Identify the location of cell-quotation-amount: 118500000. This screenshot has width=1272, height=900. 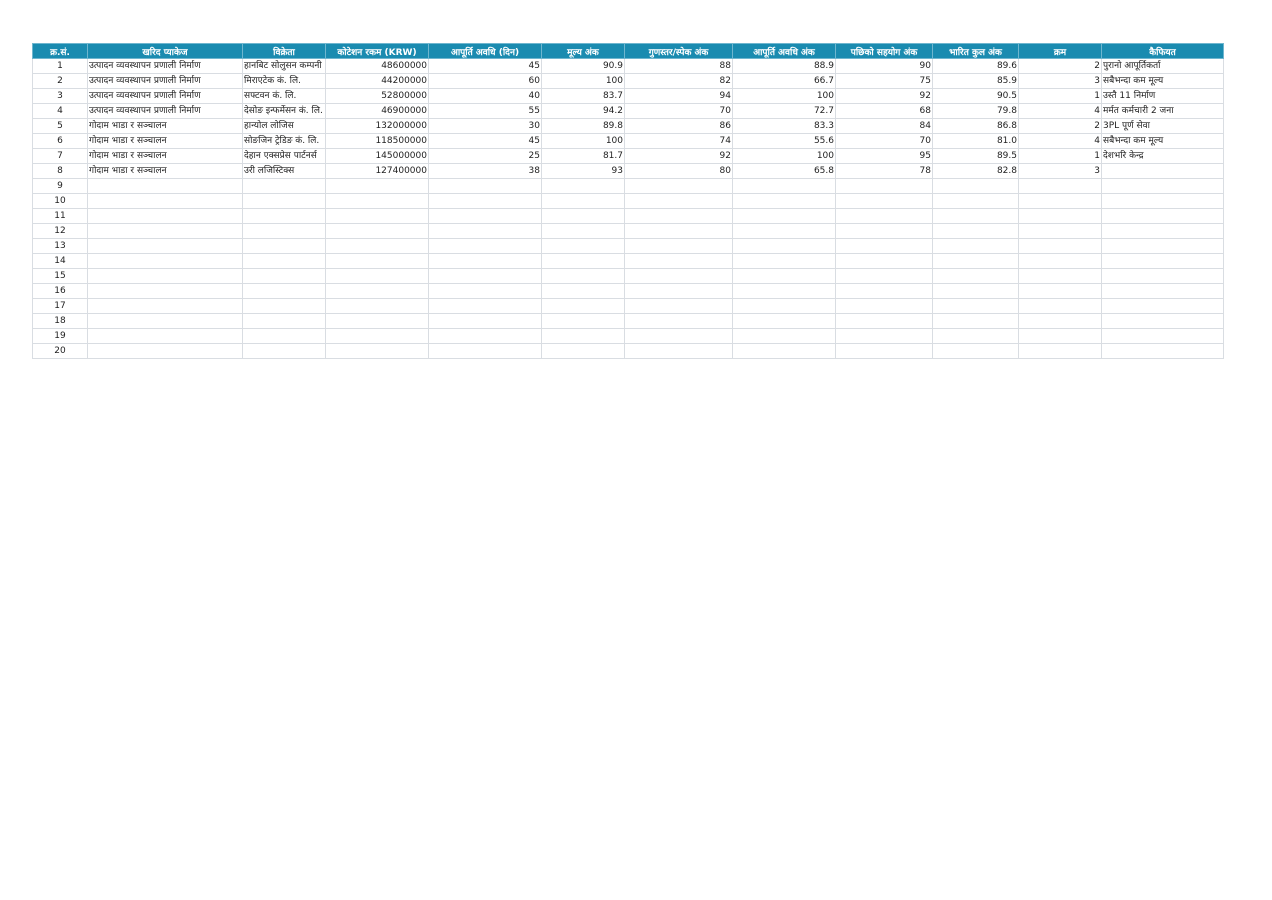
(377, 141).